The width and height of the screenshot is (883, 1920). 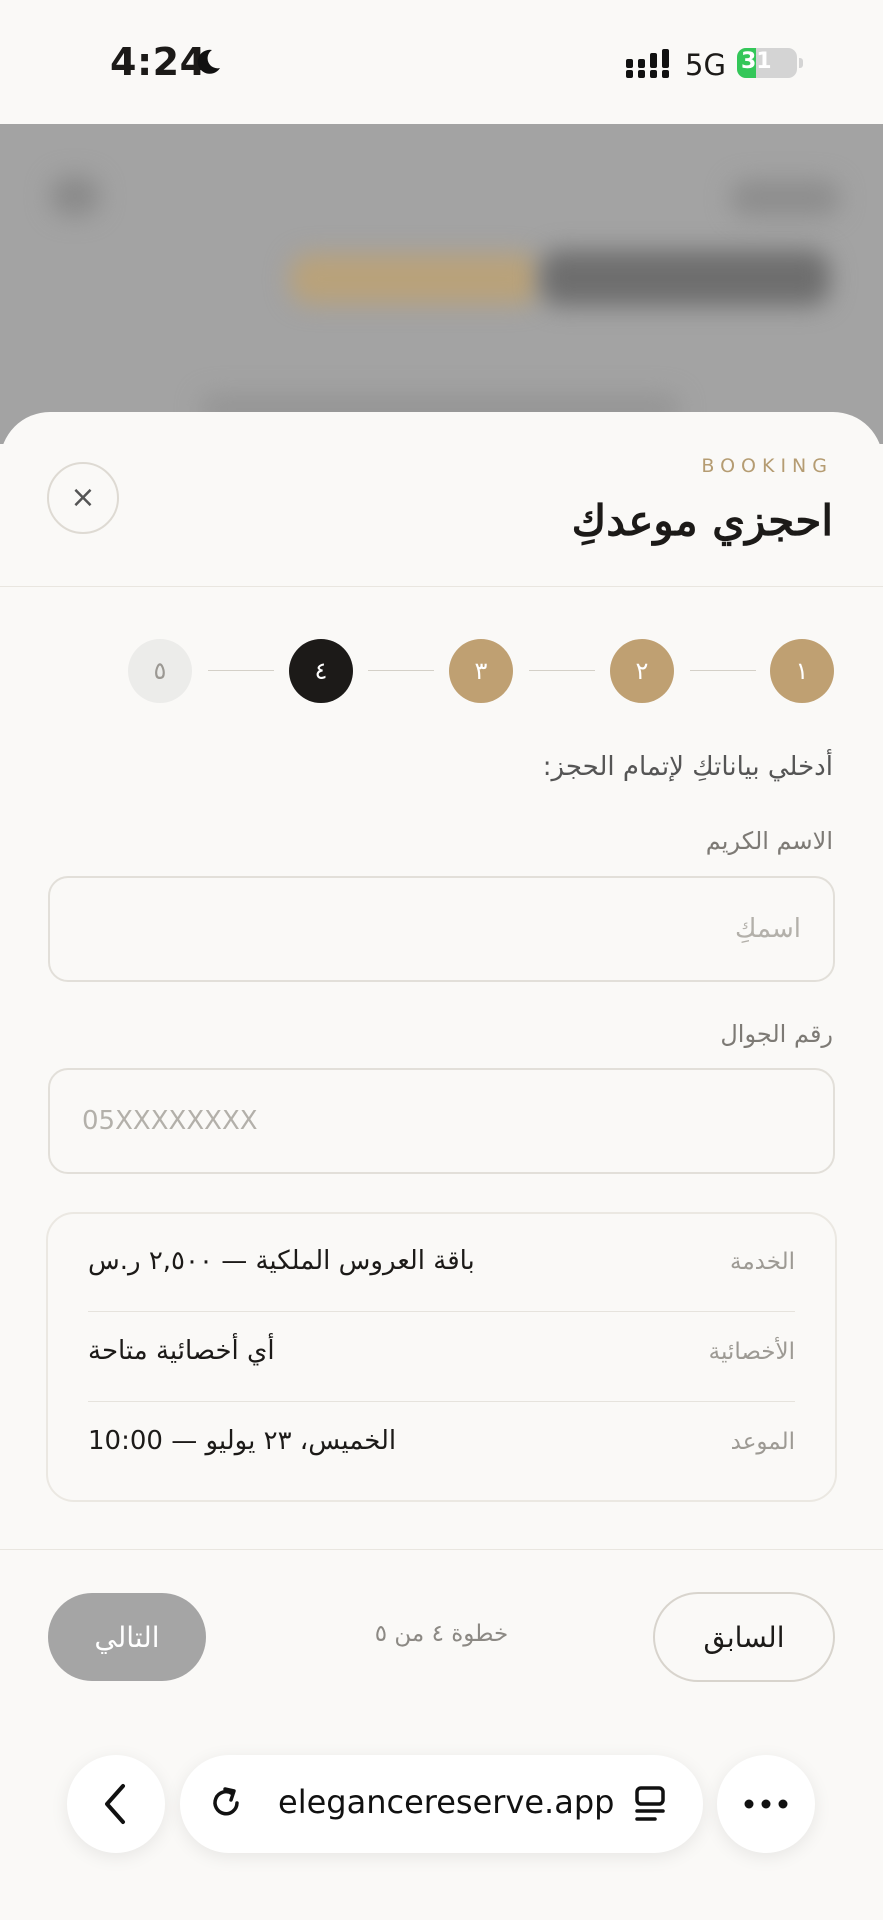 What do you see at coordinates (441, 1447) in the screenshot?
I see `summary-row-appointment: الموعد الخميس، ٢٣ يوليو — 10:00` at bounding box center [441, 1447].